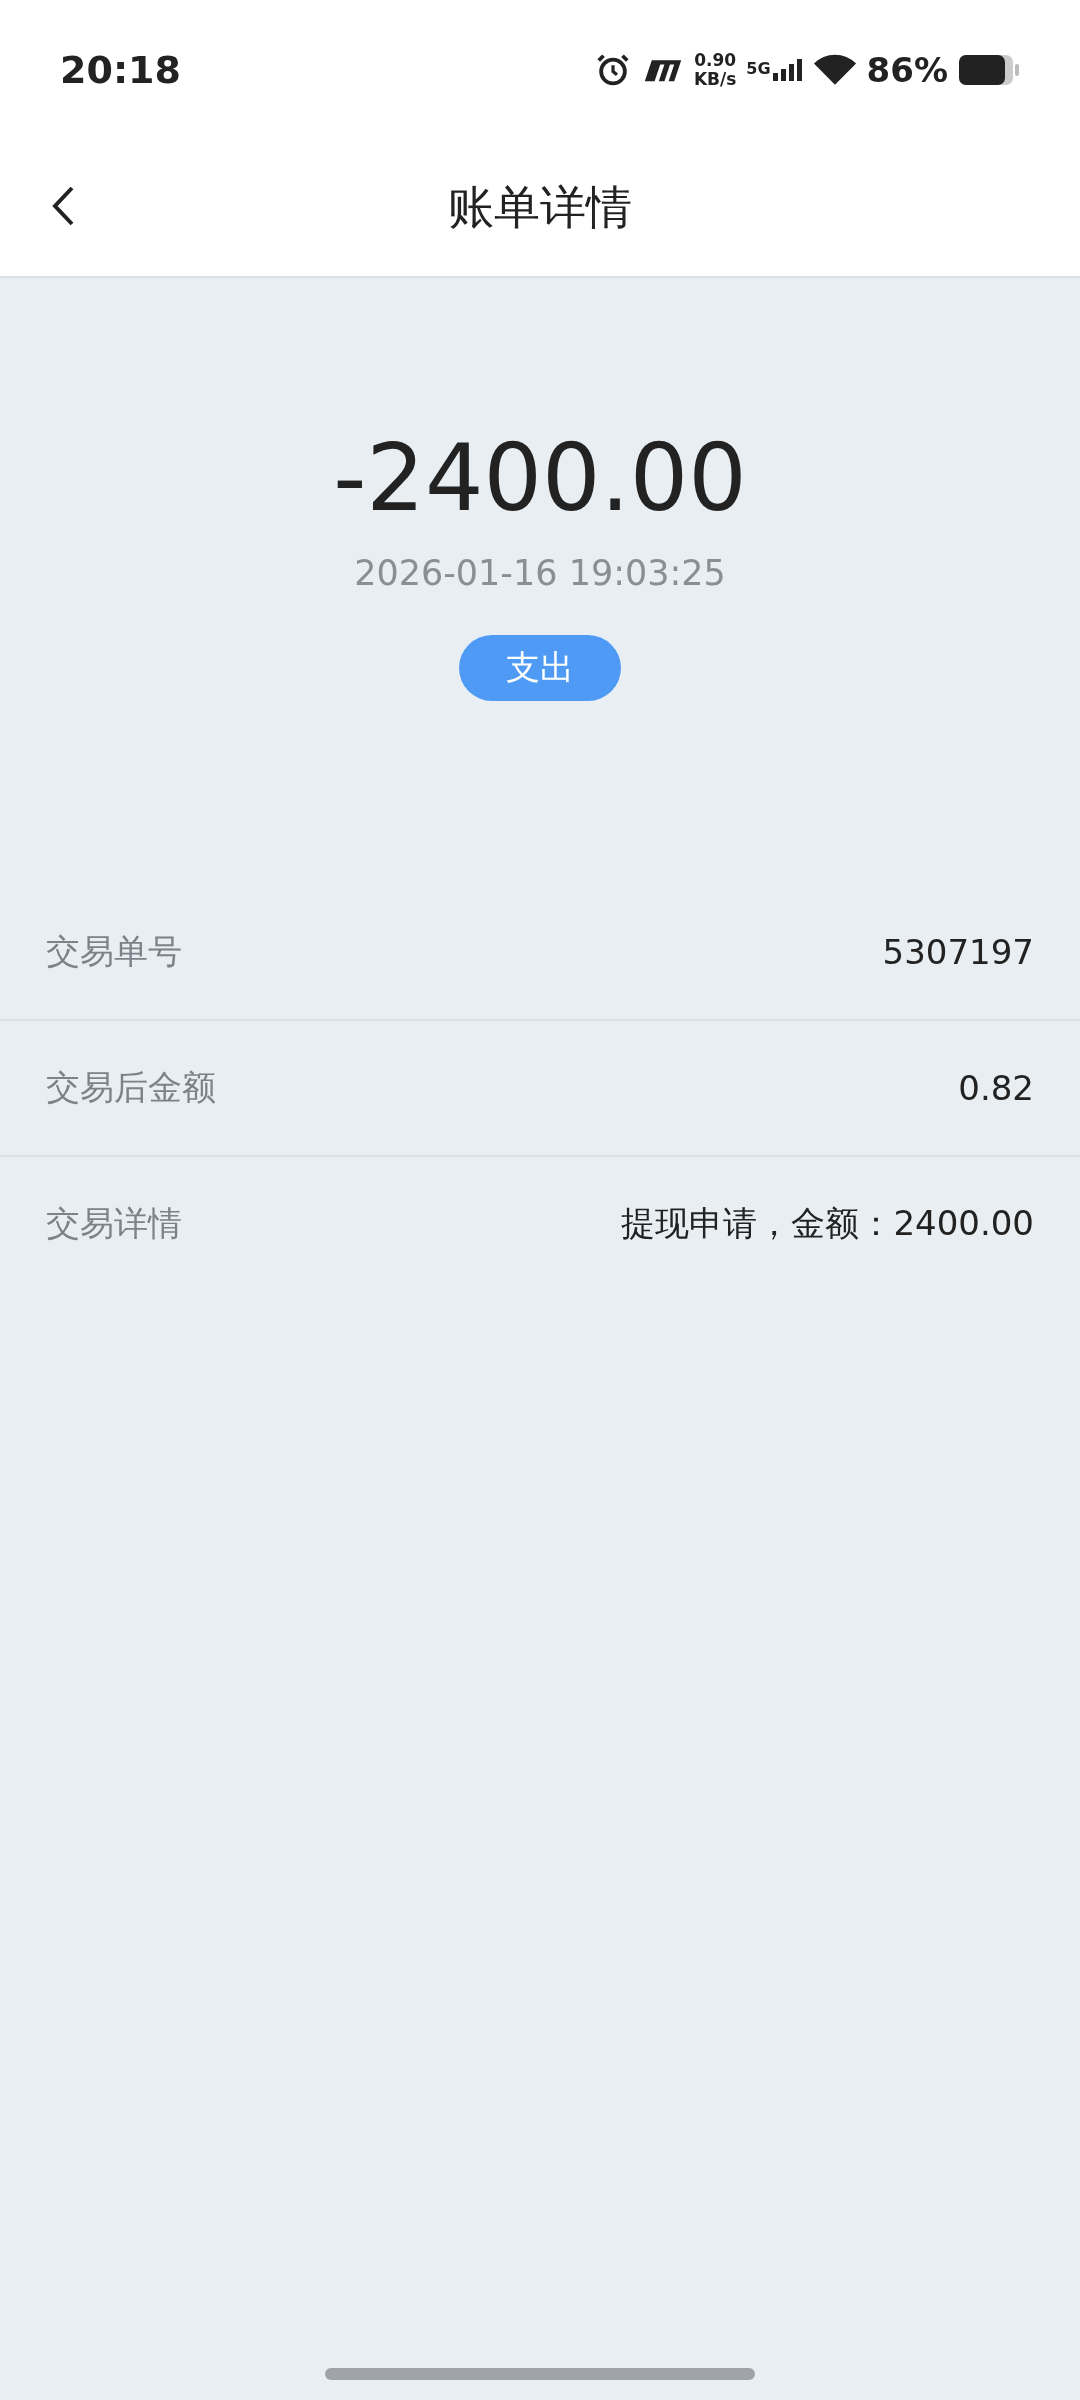  I want to click on network-speed-value: 0.90, so click(715, 60).